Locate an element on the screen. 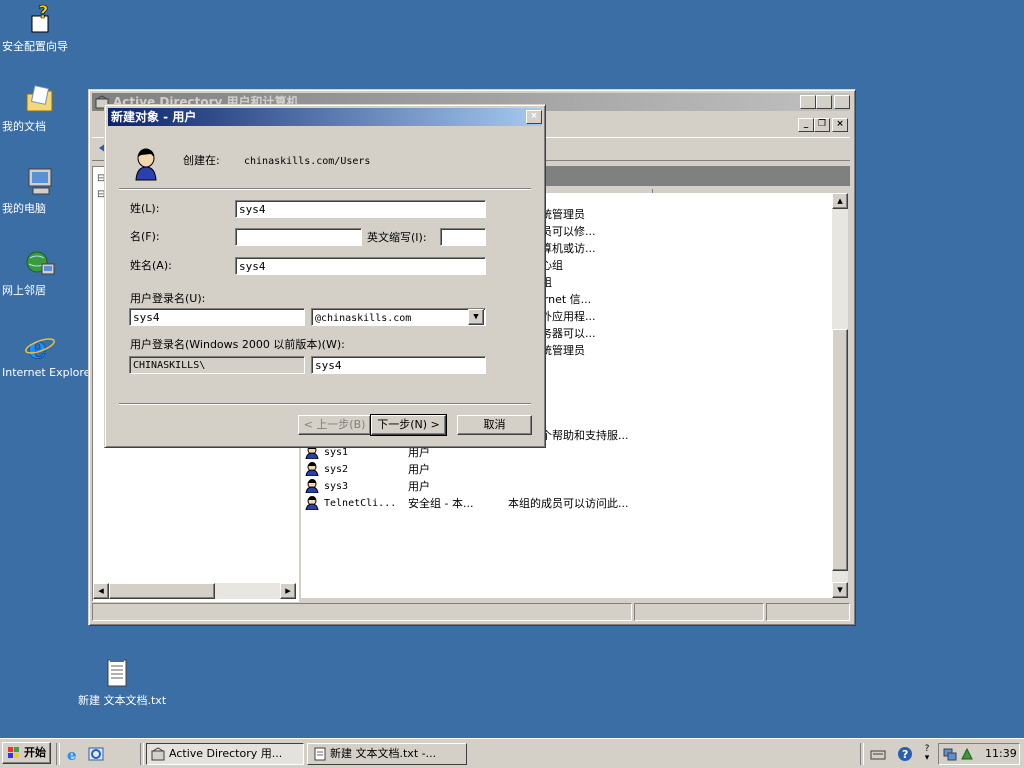 The height and width of the screenshot is (768, 1024). domain-suffix-select: @chinaskills.com ▼ is located at coordinates (398, 317).